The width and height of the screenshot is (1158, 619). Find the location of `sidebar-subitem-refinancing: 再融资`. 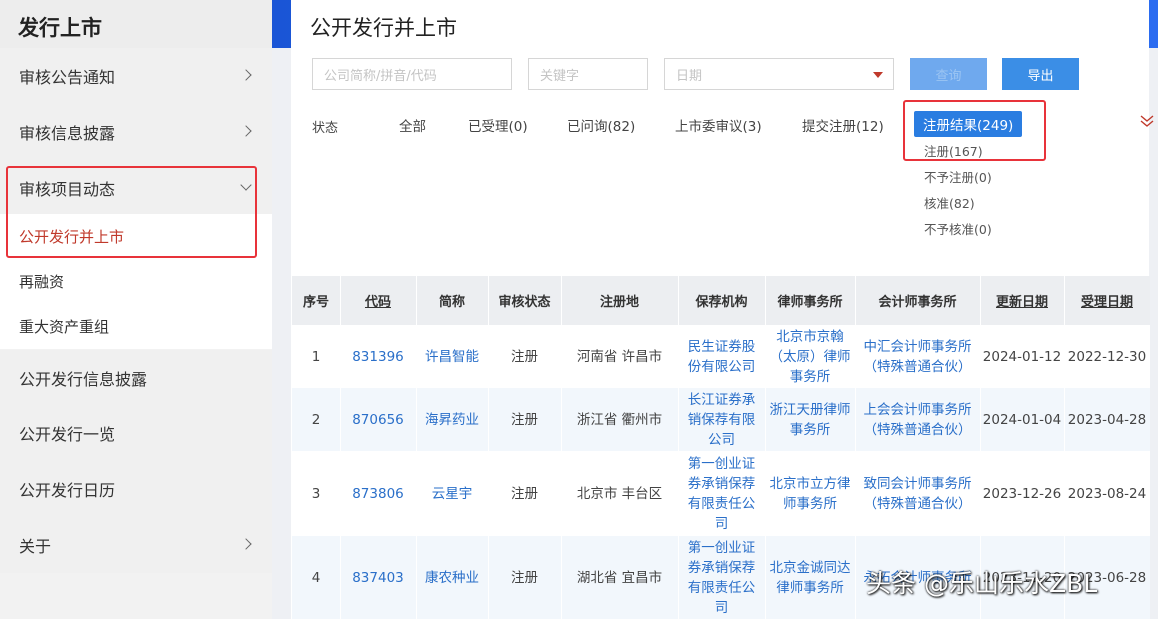

sidebar-subitem-refinancing: 再融资 is located at coordinates (136, 281).